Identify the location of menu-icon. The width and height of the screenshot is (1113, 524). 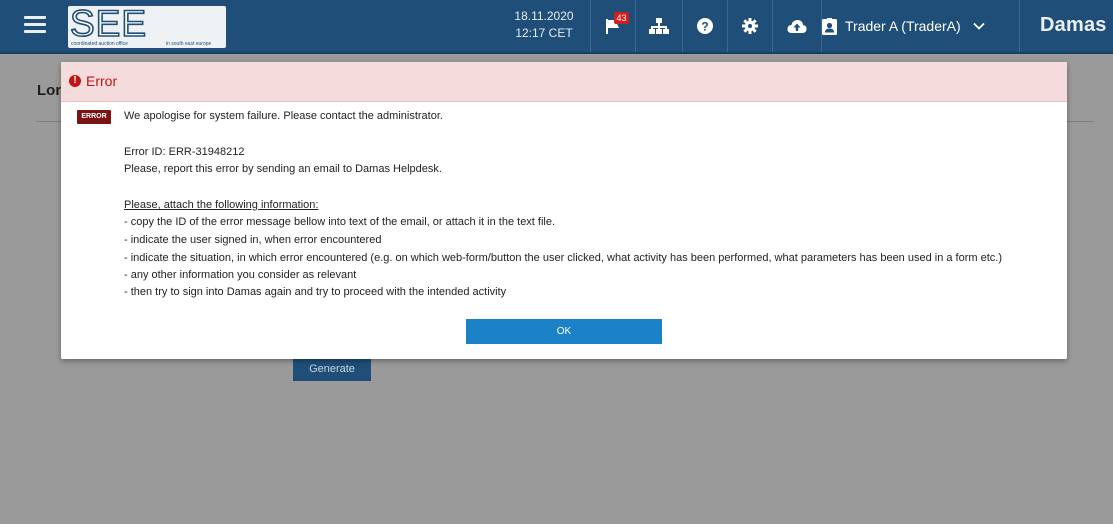
(35, 25).